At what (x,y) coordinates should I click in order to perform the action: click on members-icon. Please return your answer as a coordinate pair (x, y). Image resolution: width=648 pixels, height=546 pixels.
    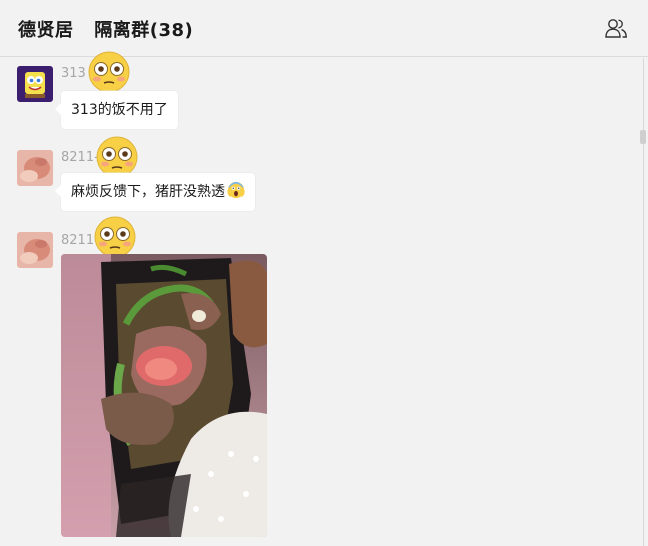
    Looking at the image, I should click on (616, 28).